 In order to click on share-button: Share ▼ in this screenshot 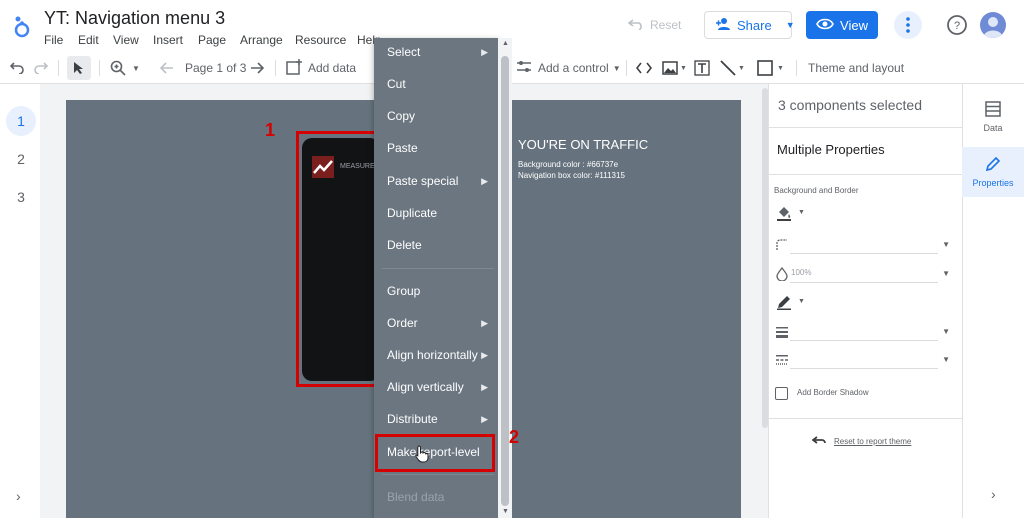, I will do `click(749, 25)`.